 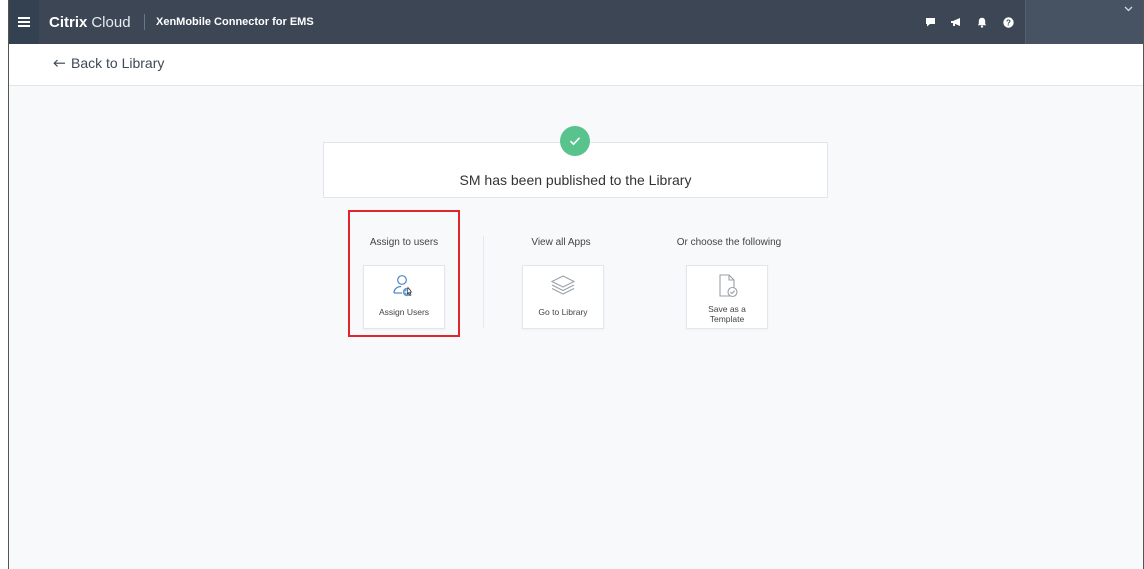 I want to click on view-all-apps-heading: View all Apps, so click(x=561, y=242).